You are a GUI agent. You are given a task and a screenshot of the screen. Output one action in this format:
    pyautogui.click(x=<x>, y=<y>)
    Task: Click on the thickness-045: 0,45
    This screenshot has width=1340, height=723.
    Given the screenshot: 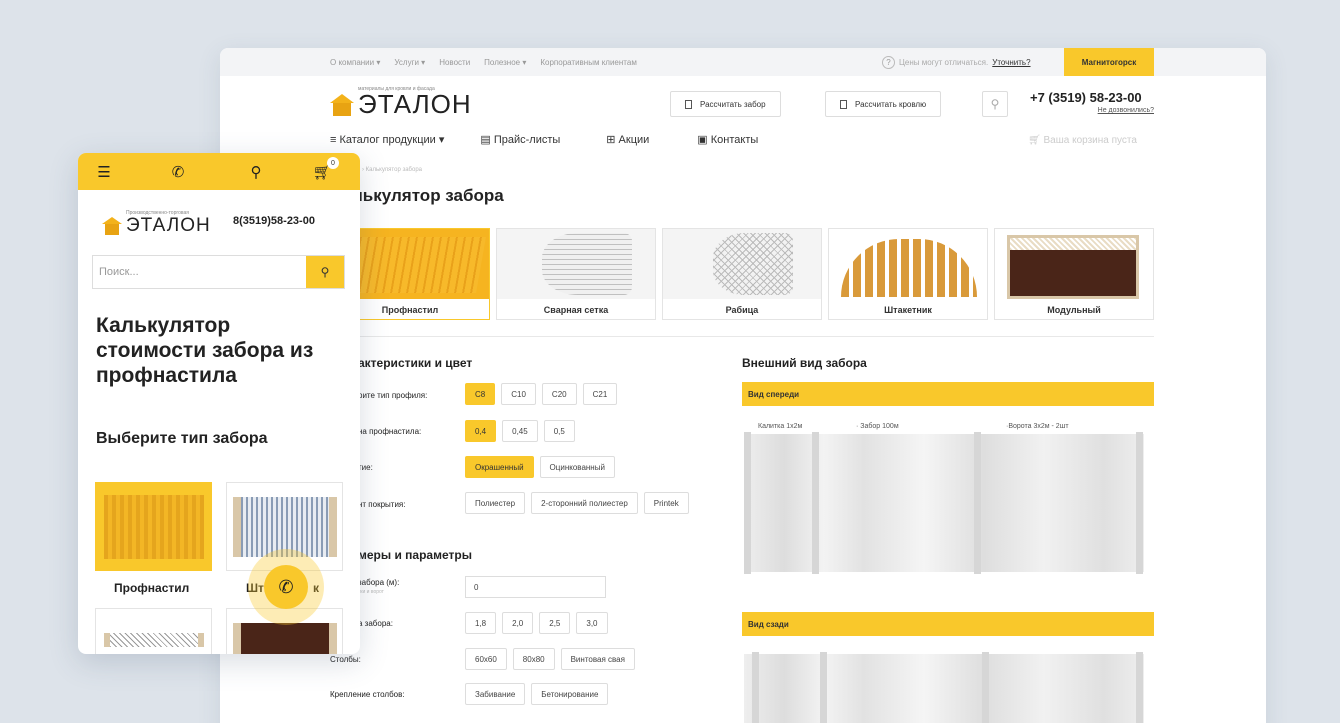 What is the action you would take?
    pyautogui.click(x=520, y=431)
    